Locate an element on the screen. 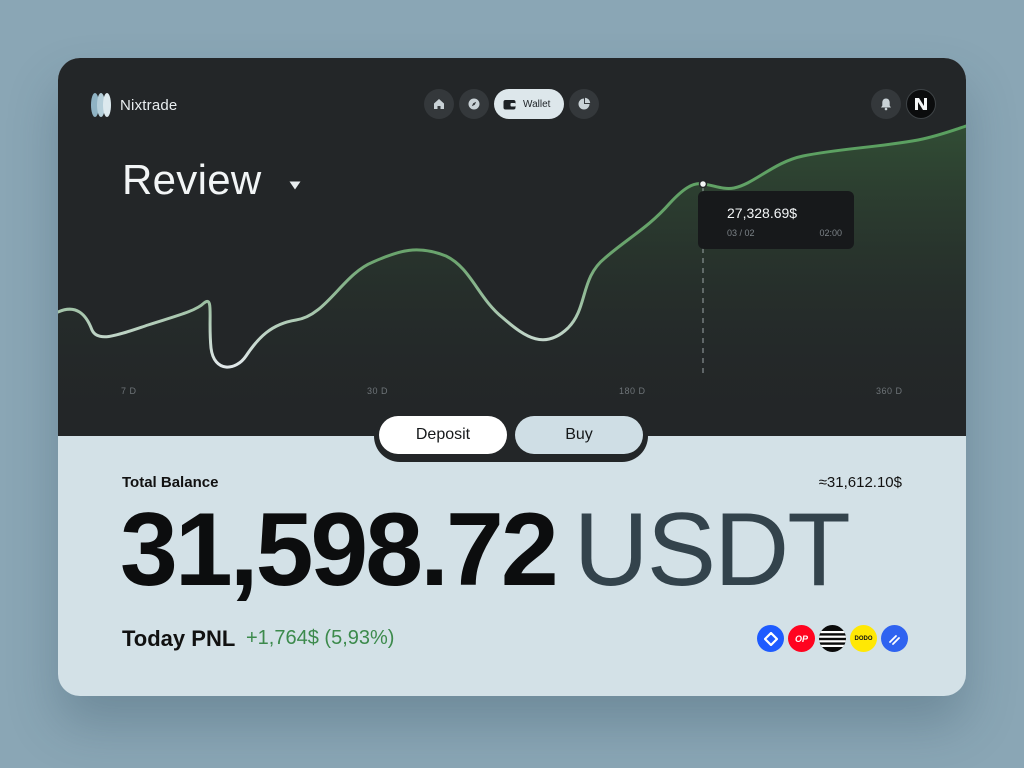  stripes-icon is located at coordinates (832, 639).